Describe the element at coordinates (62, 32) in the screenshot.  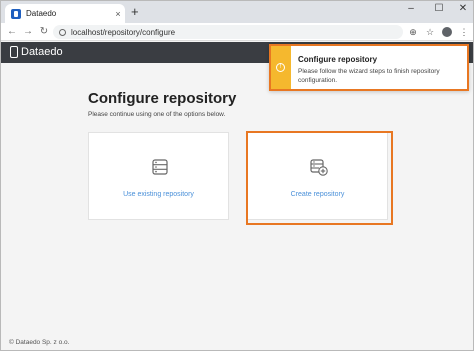
I see `site-info-icon` at that location.